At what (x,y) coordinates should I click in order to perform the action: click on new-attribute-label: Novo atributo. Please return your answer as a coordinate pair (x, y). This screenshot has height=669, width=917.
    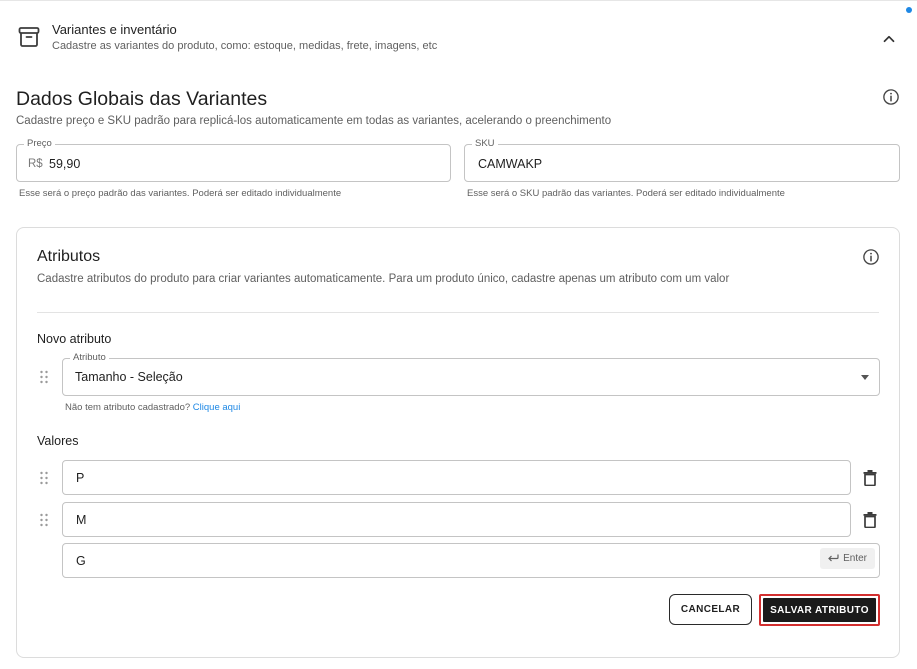
    Looking at the image, I should click on (74, 339).